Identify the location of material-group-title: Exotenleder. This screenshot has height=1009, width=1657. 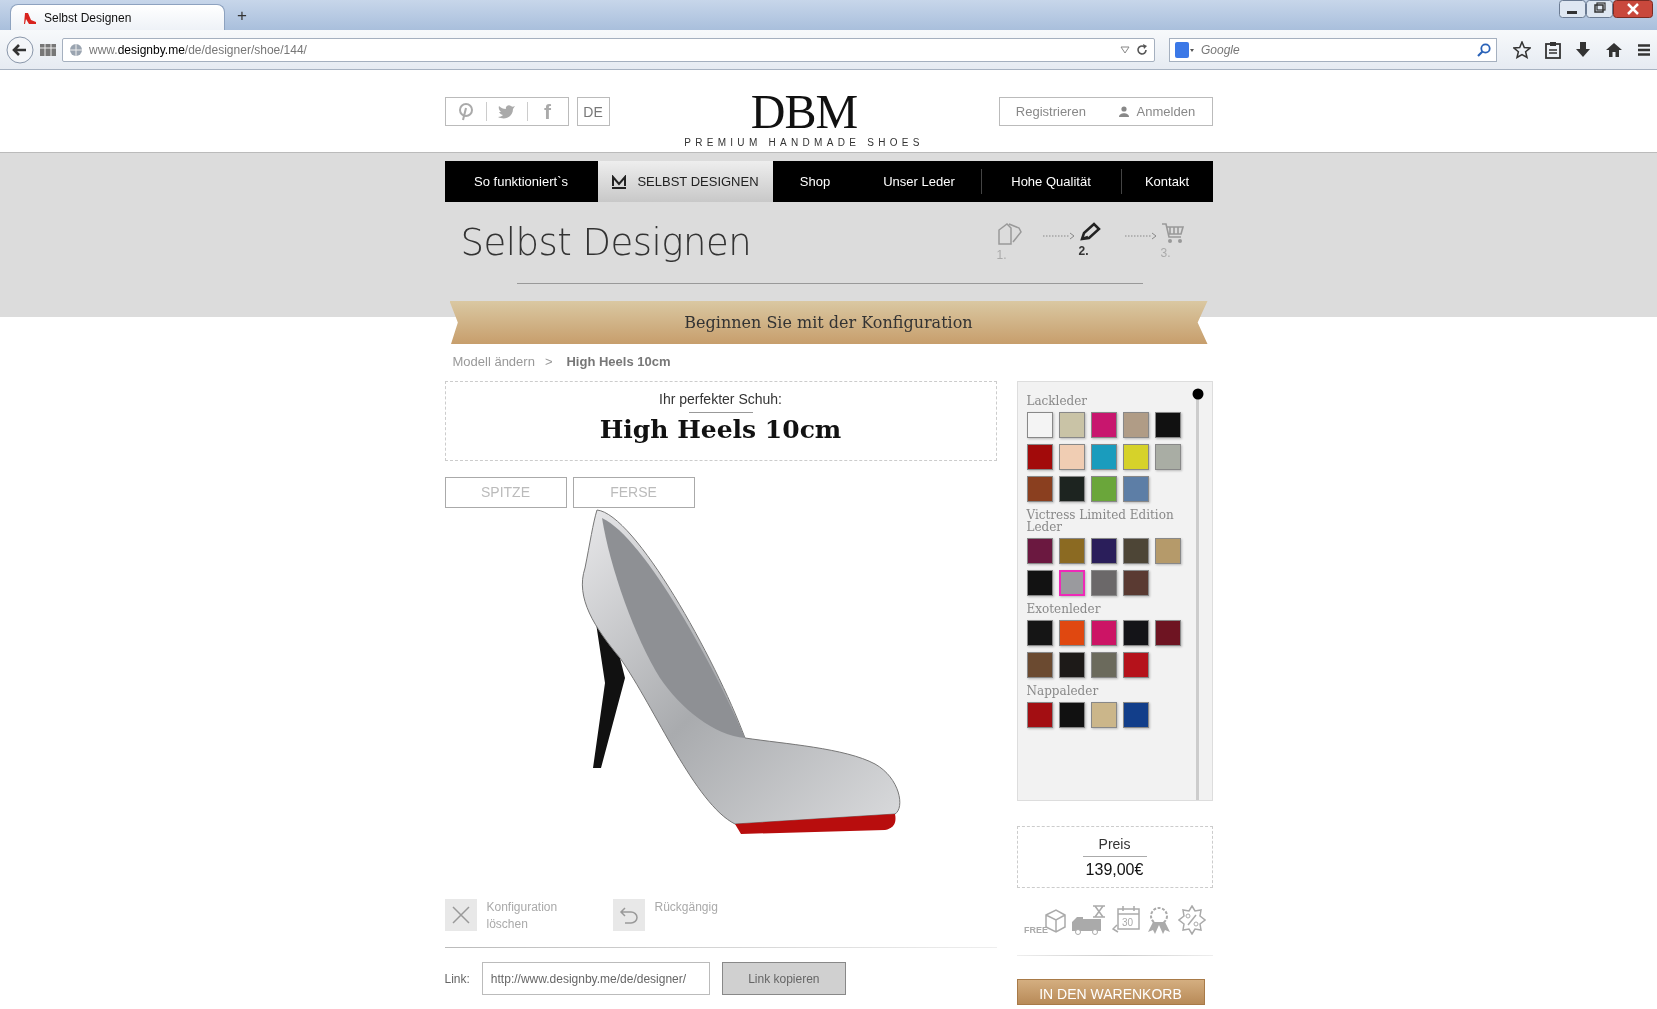
(1064, 609).